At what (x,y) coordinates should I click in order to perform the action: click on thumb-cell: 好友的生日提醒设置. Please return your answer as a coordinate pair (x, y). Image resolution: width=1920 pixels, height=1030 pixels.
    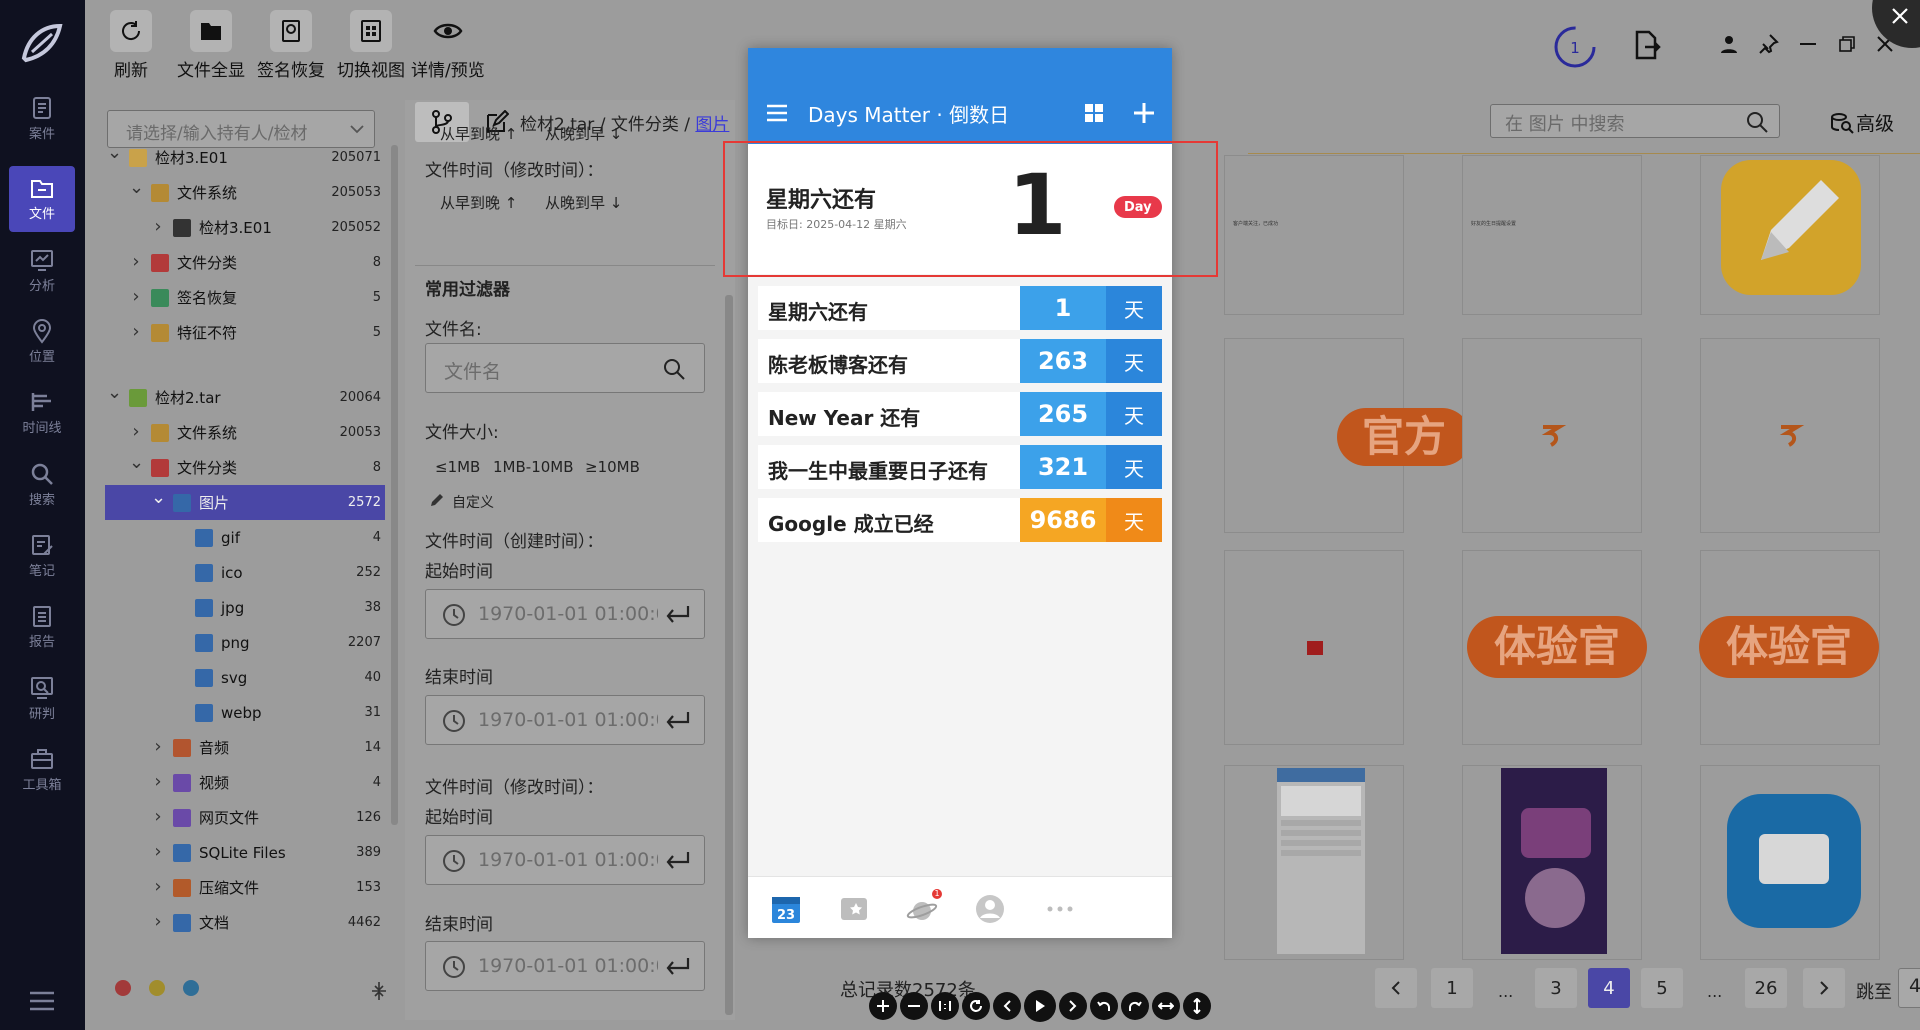
    Looking at the image, I should click on (1552, 235).